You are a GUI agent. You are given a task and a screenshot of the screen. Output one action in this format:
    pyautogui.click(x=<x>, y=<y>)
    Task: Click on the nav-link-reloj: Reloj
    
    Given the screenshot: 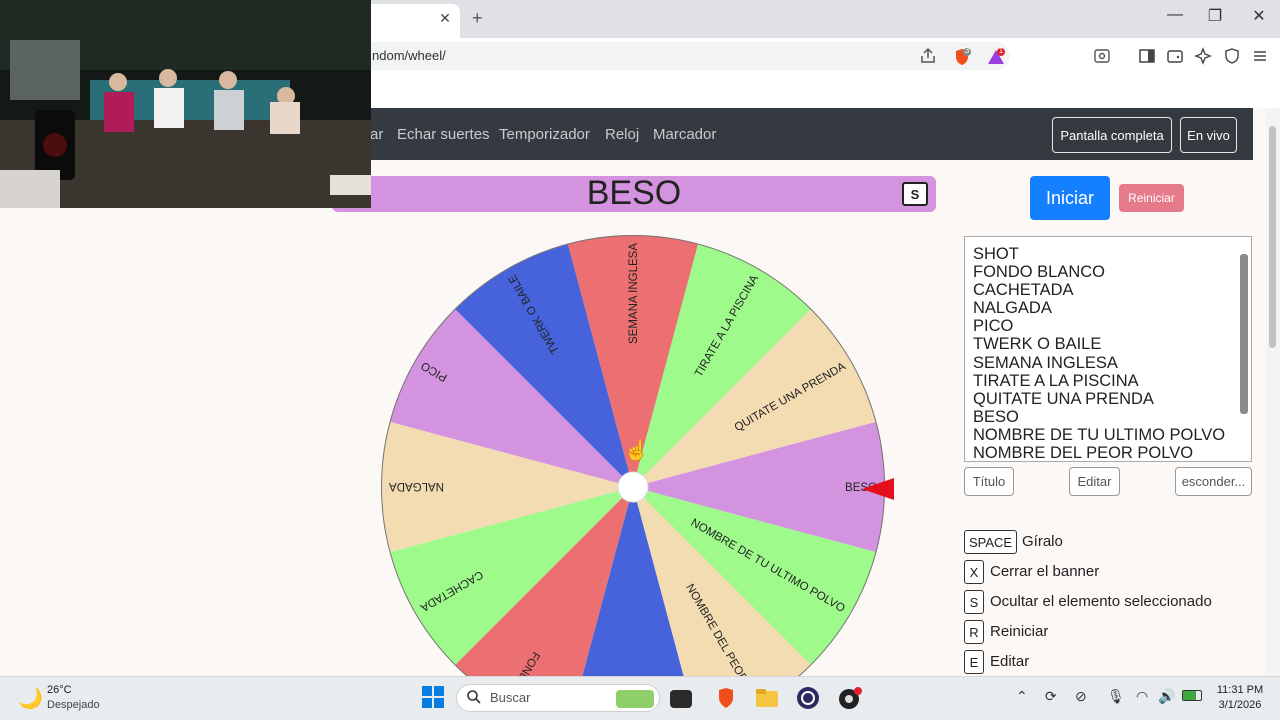 What is the action you would take?
    pyautogui.click(x=622, y=134)
    